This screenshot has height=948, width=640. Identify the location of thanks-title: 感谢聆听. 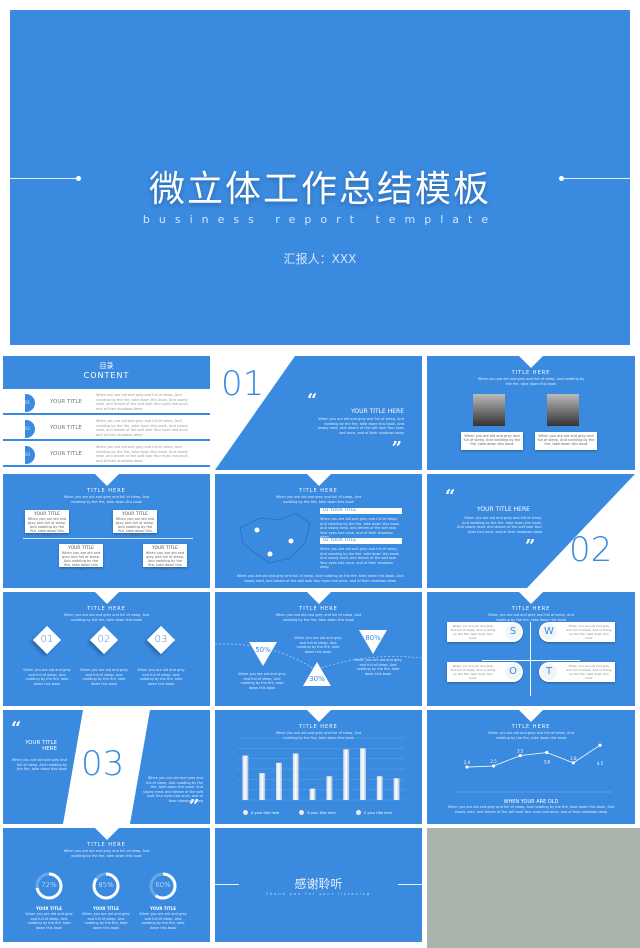
(318, 884).